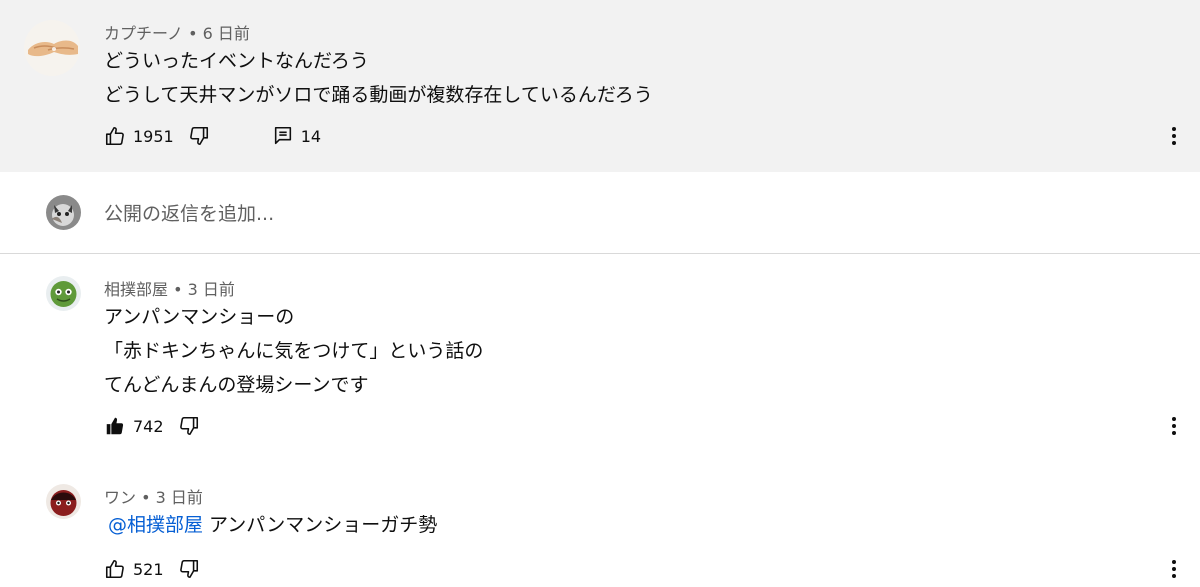 The width and height of the screenshot is (1200, 587). I want to click on comment-meta: ワン • 3 日前, so click(153, 497).